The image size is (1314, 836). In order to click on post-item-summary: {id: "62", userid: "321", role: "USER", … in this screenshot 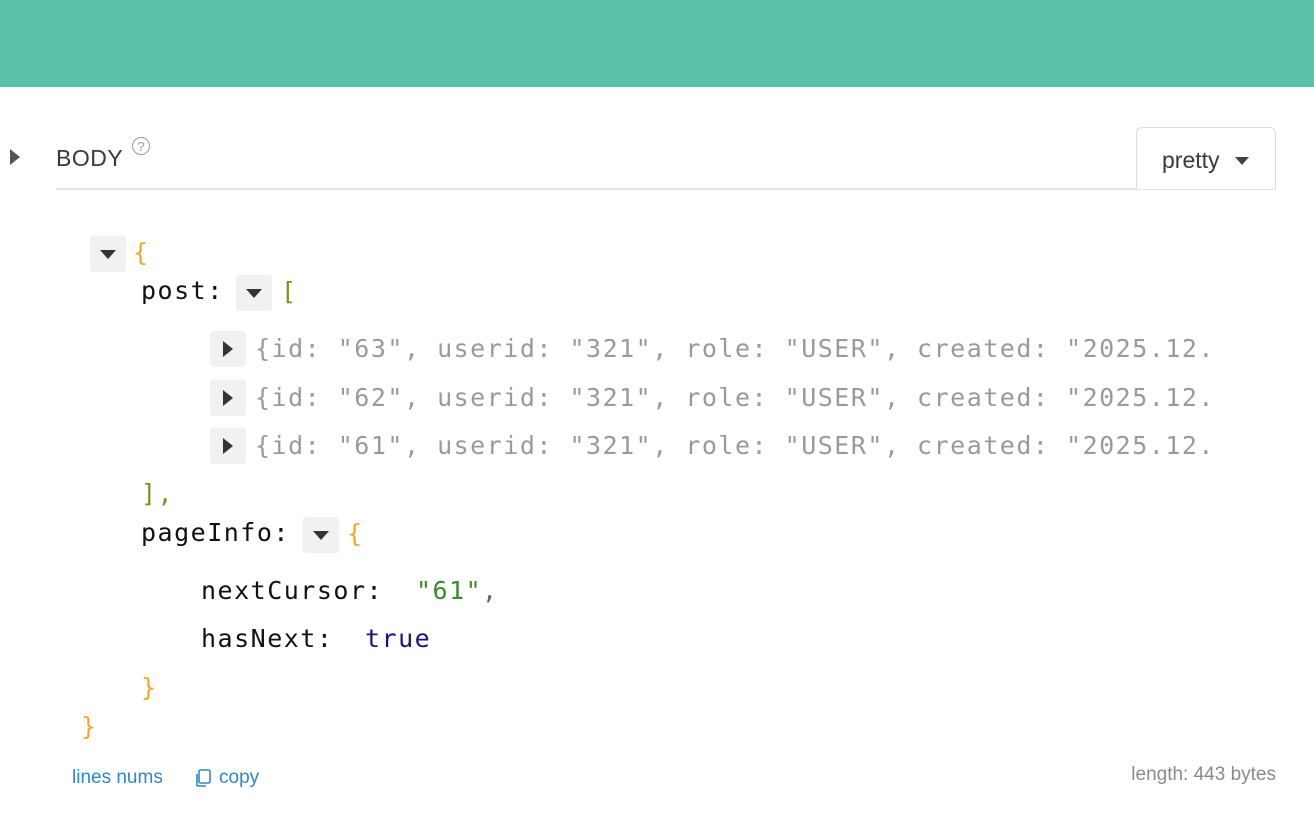, I will do `click(735, 397)`.